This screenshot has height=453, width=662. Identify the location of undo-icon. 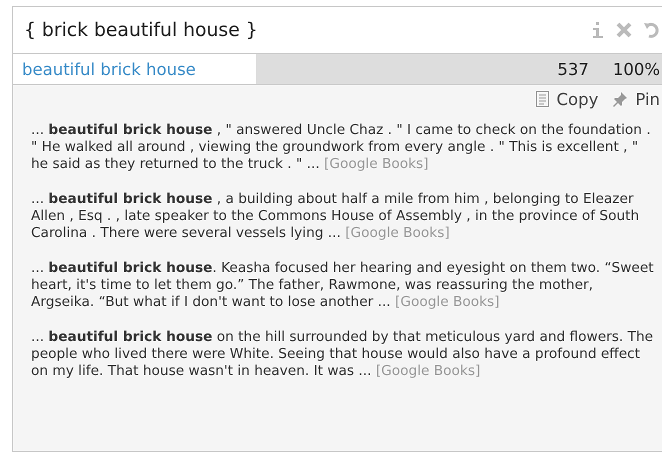
(652, 30).